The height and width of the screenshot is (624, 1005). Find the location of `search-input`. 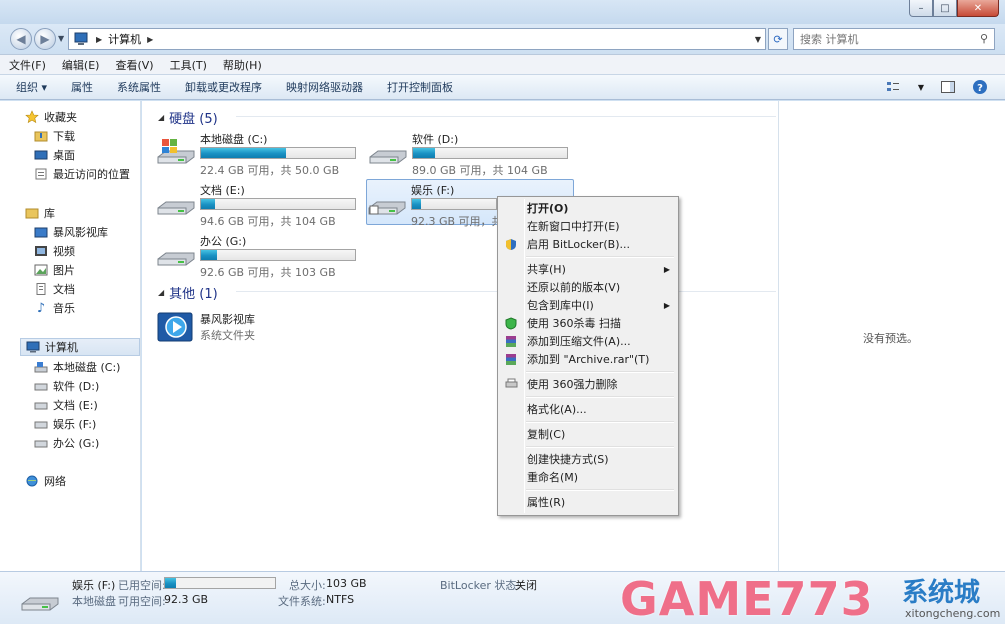

search-input is located at coordinates (885, 39).